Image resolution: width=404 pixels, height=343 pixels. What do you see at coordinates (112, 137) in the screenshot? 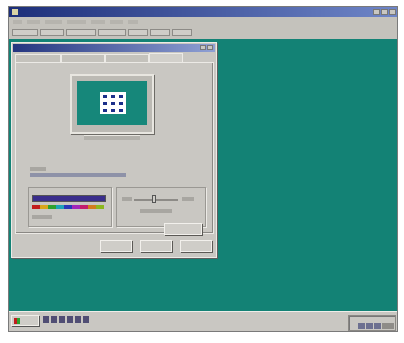
I see `monitor-stand` at bounding box center [112, 137].